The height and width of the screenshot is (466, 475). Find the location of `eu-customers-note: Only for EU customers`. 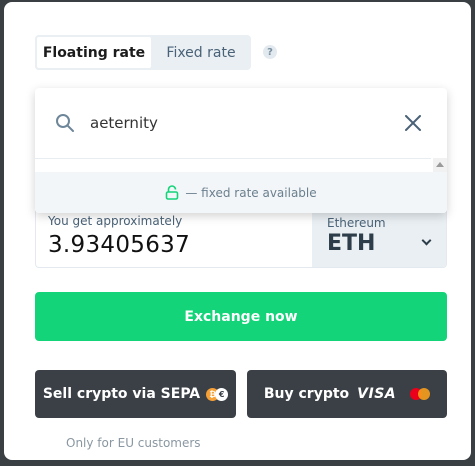

eu-customers-note: Only for EU customers is located at coordinates (133, 443).